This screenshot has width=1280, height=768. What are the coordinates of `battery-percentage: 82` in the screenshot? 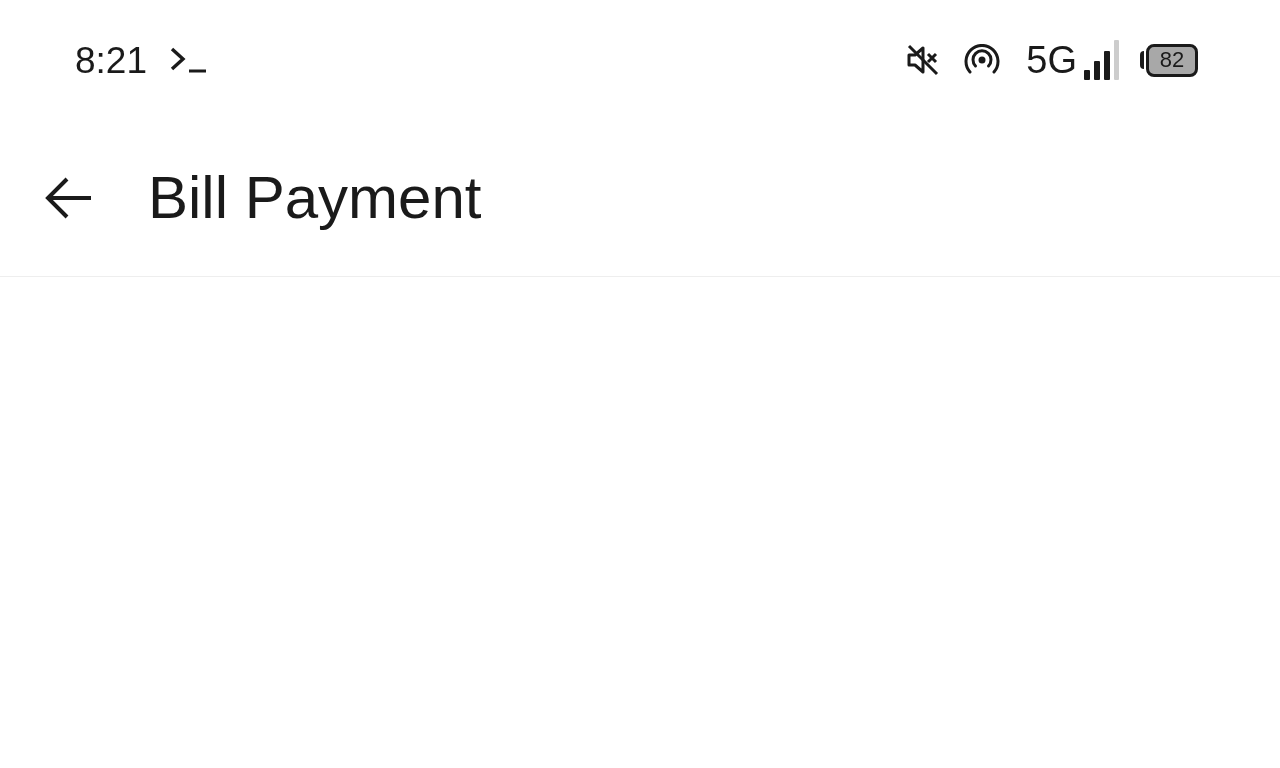 It's located at (1172, 60).